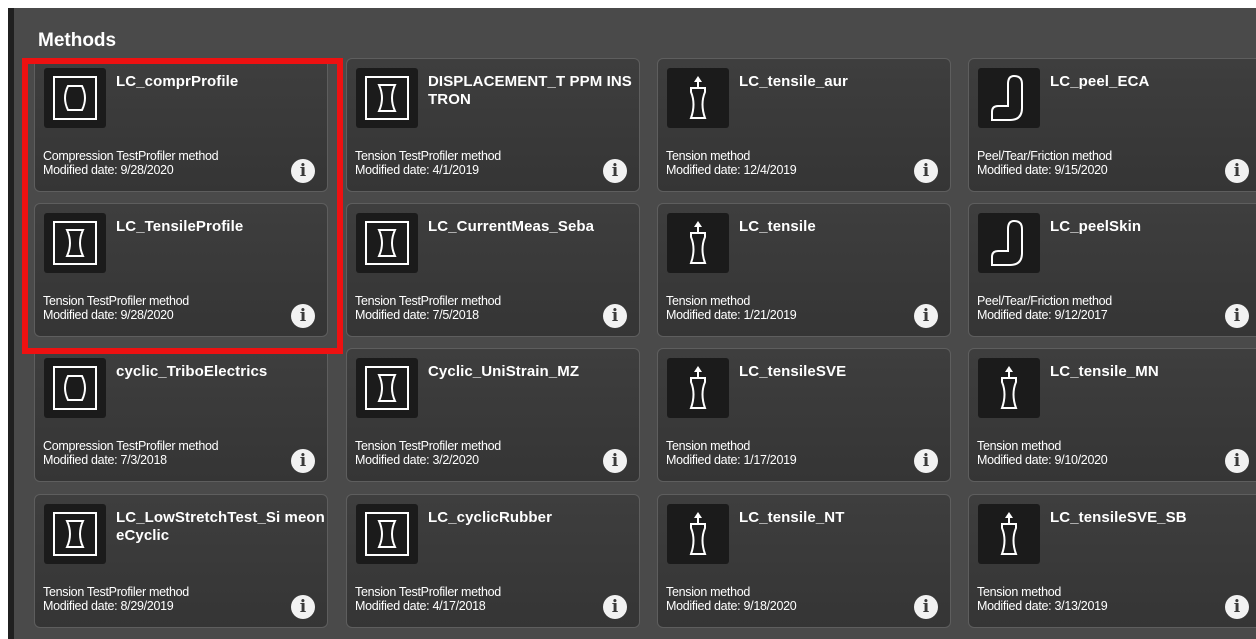  I want to click on method-card-date: Modified date: 9/15/2020, so click(1042, 170).